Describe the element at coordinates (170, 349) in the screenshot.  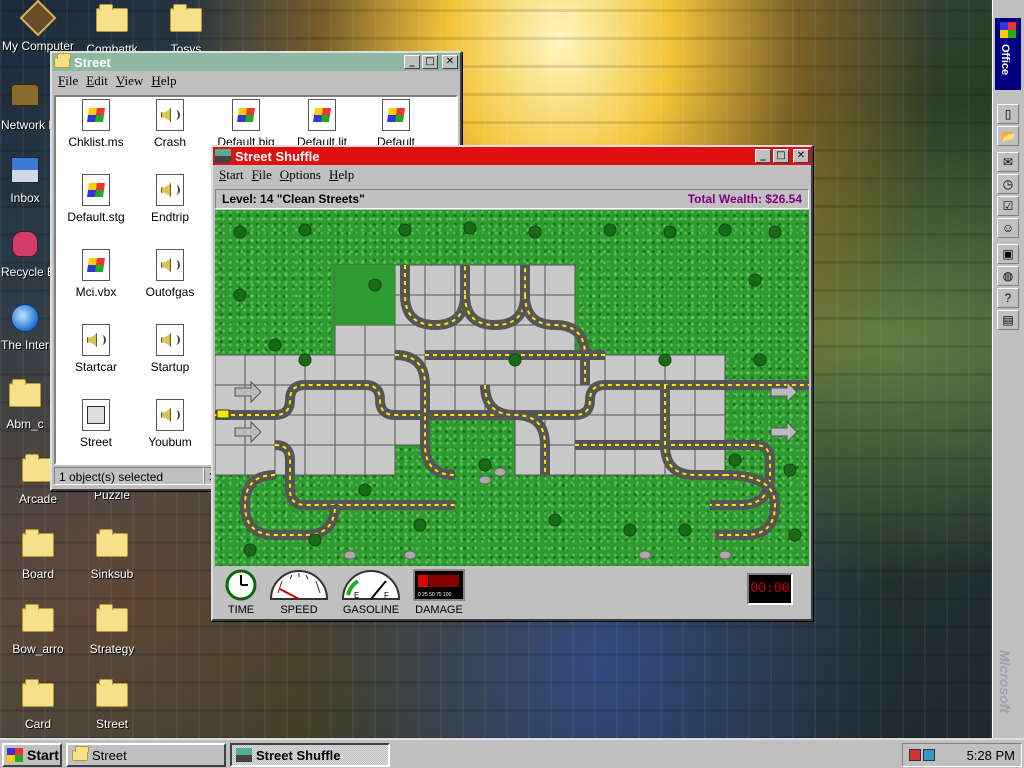
I see `file-item: Startup` at that location.